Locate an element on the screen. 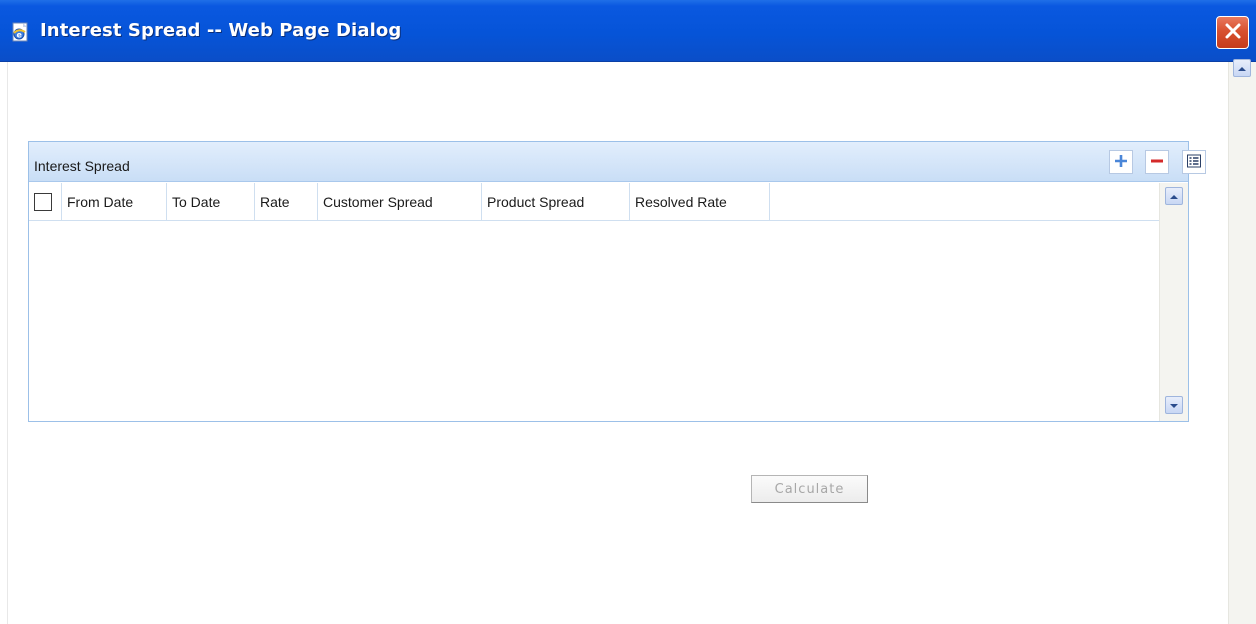 This screenshot has height=624, width=1256. title-bar: e Interest Spread -- Web Page Dialog is located at coordinates (628, 31).